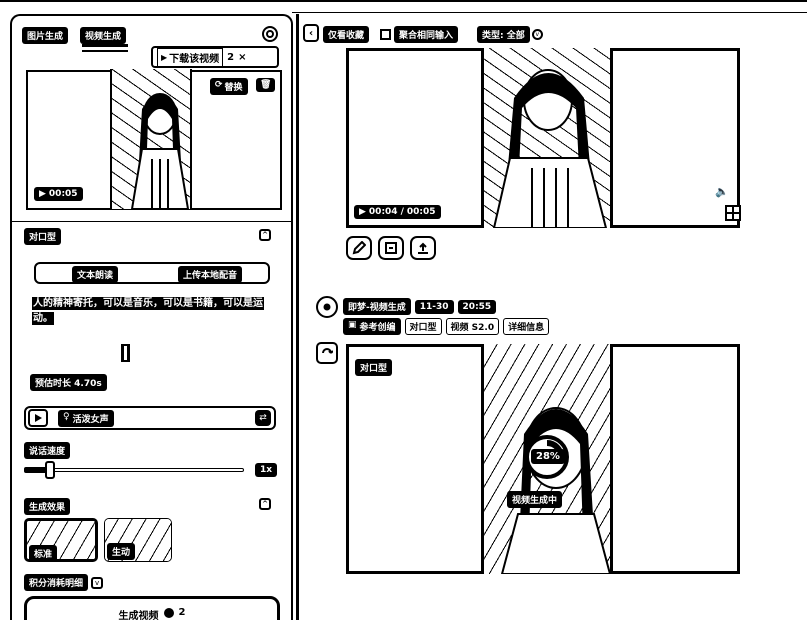 The height and width of the screenshot is (620, 807). Describe the element at coordinates (152, 273) in the screenshot. I see `input-mode-switch: 文本朗读 上传本地配音` at that location.